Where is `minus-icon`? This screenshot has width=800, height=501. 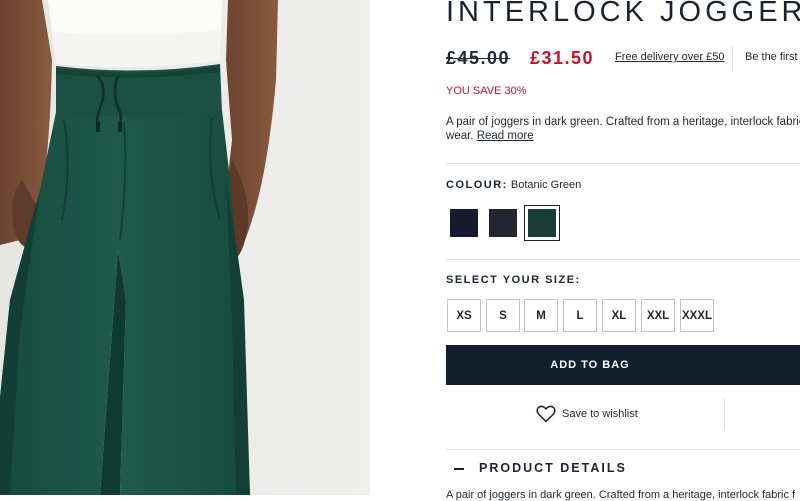
minus-icon is located at coordinates (459, 469).